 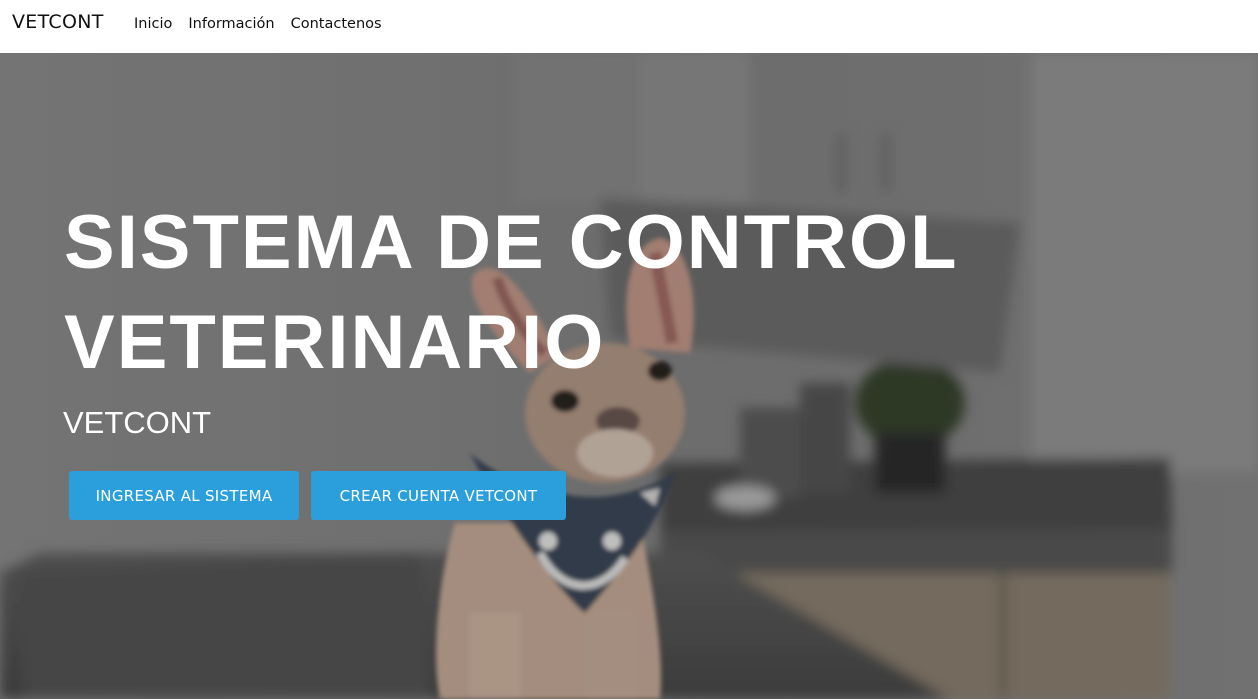 What do you see at coordinates (438, 495) in the screenshot?
I see `create-account-button: CREAR CUENTA VETCONT` at bounding box center [438, 495].